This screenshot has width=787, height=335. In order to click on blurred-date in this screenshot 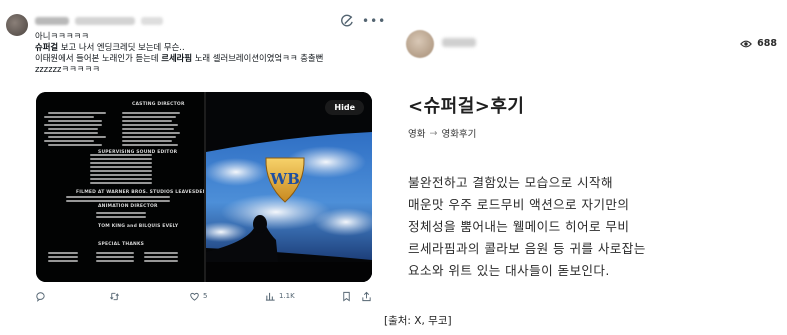, I will do `click(152, 21)`.